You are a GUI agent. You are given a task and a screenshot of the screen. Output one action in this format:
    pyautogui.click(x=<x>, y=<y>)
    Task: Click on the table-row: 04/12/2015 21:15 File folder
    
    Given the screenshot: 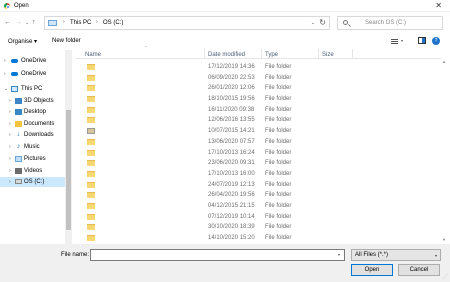 What is the action you would take?
    pyautogui.click(x=258, y=206)
    